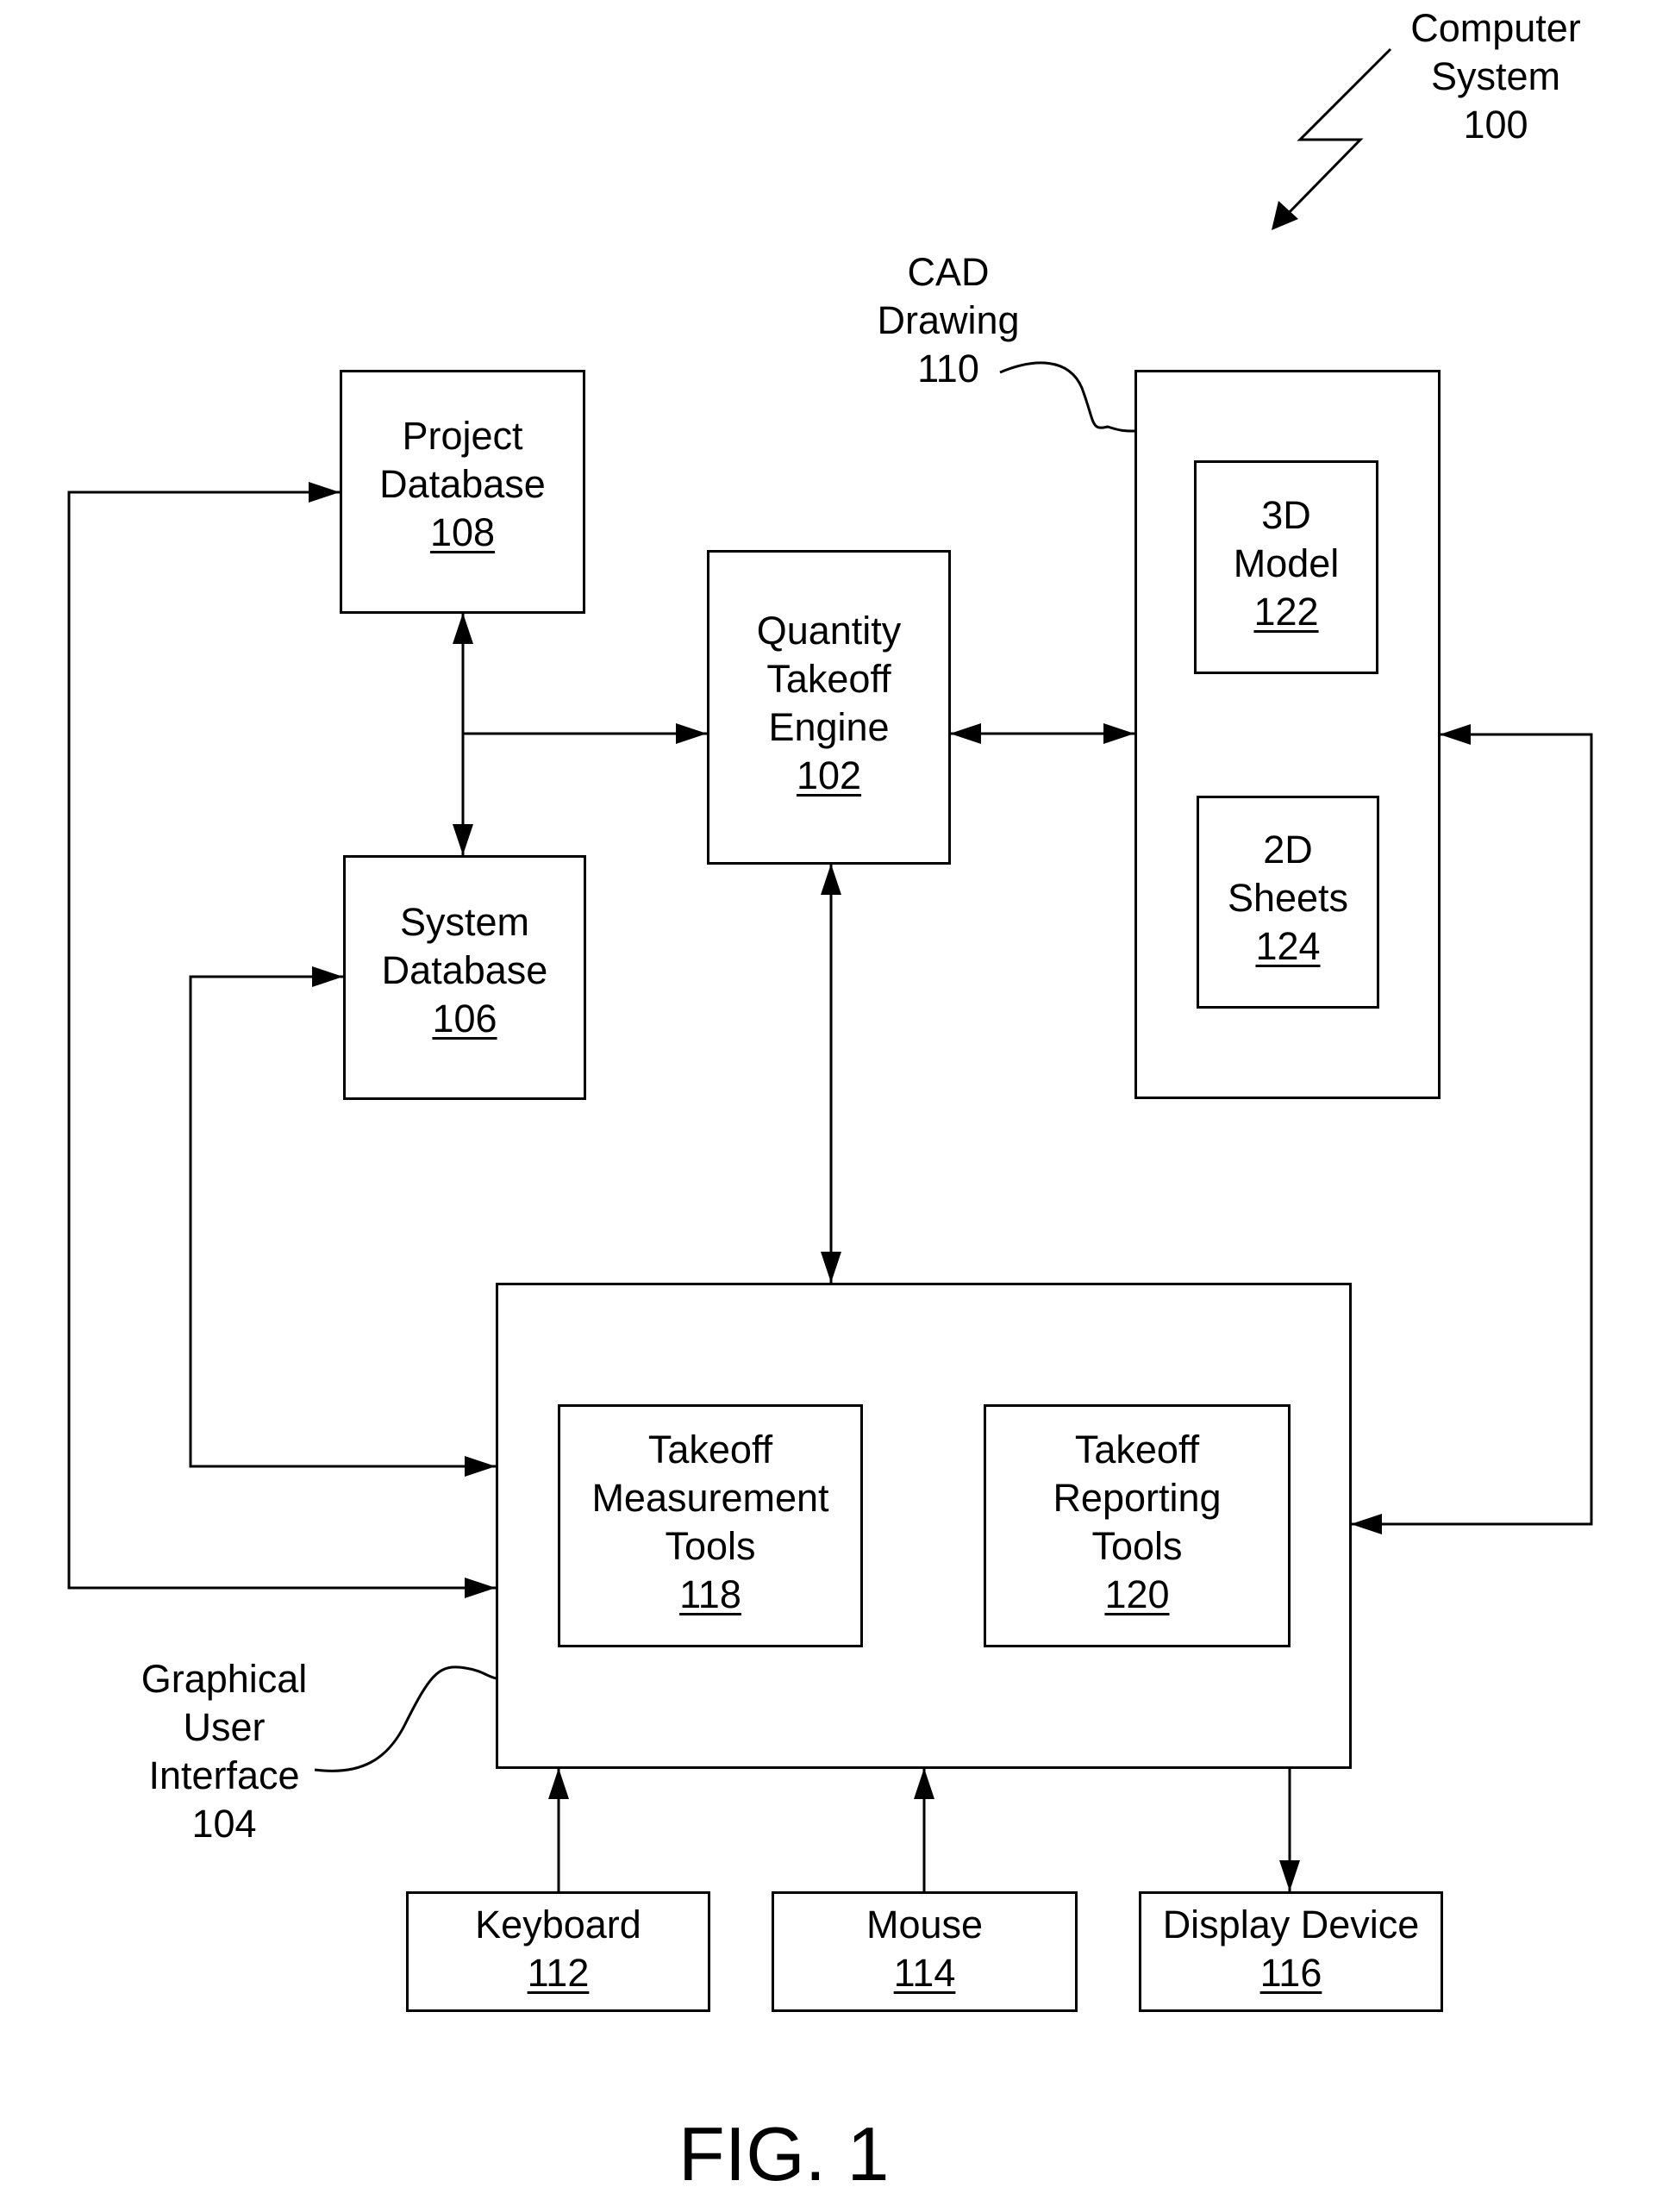  I want to click on label-line: Engine, so click(829, 727).